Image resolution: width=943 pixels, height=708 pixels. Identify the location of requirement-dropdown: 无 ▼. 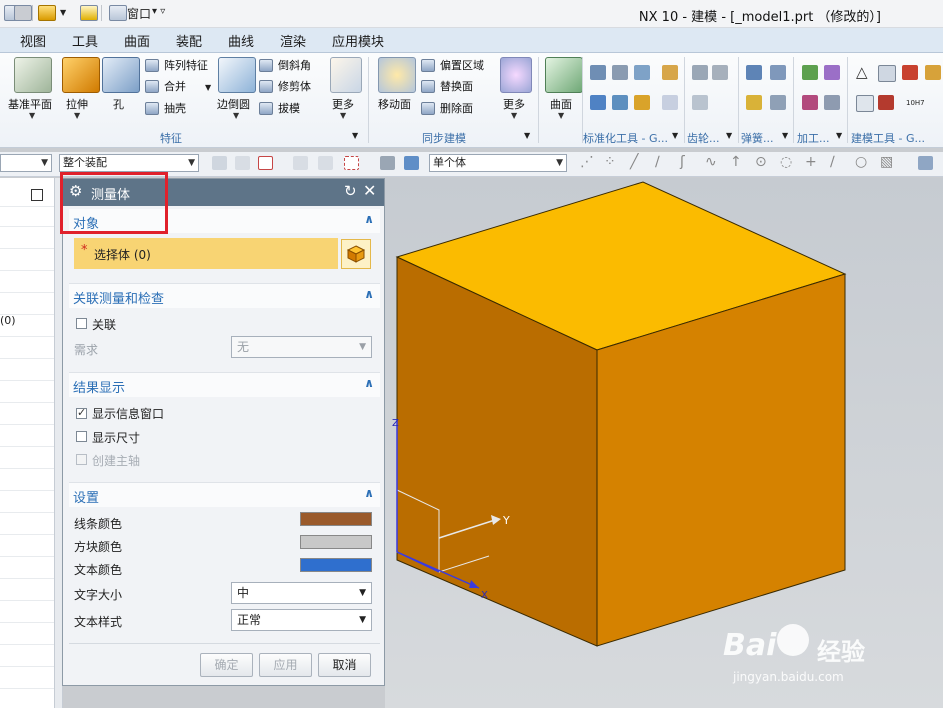
(301, 347).